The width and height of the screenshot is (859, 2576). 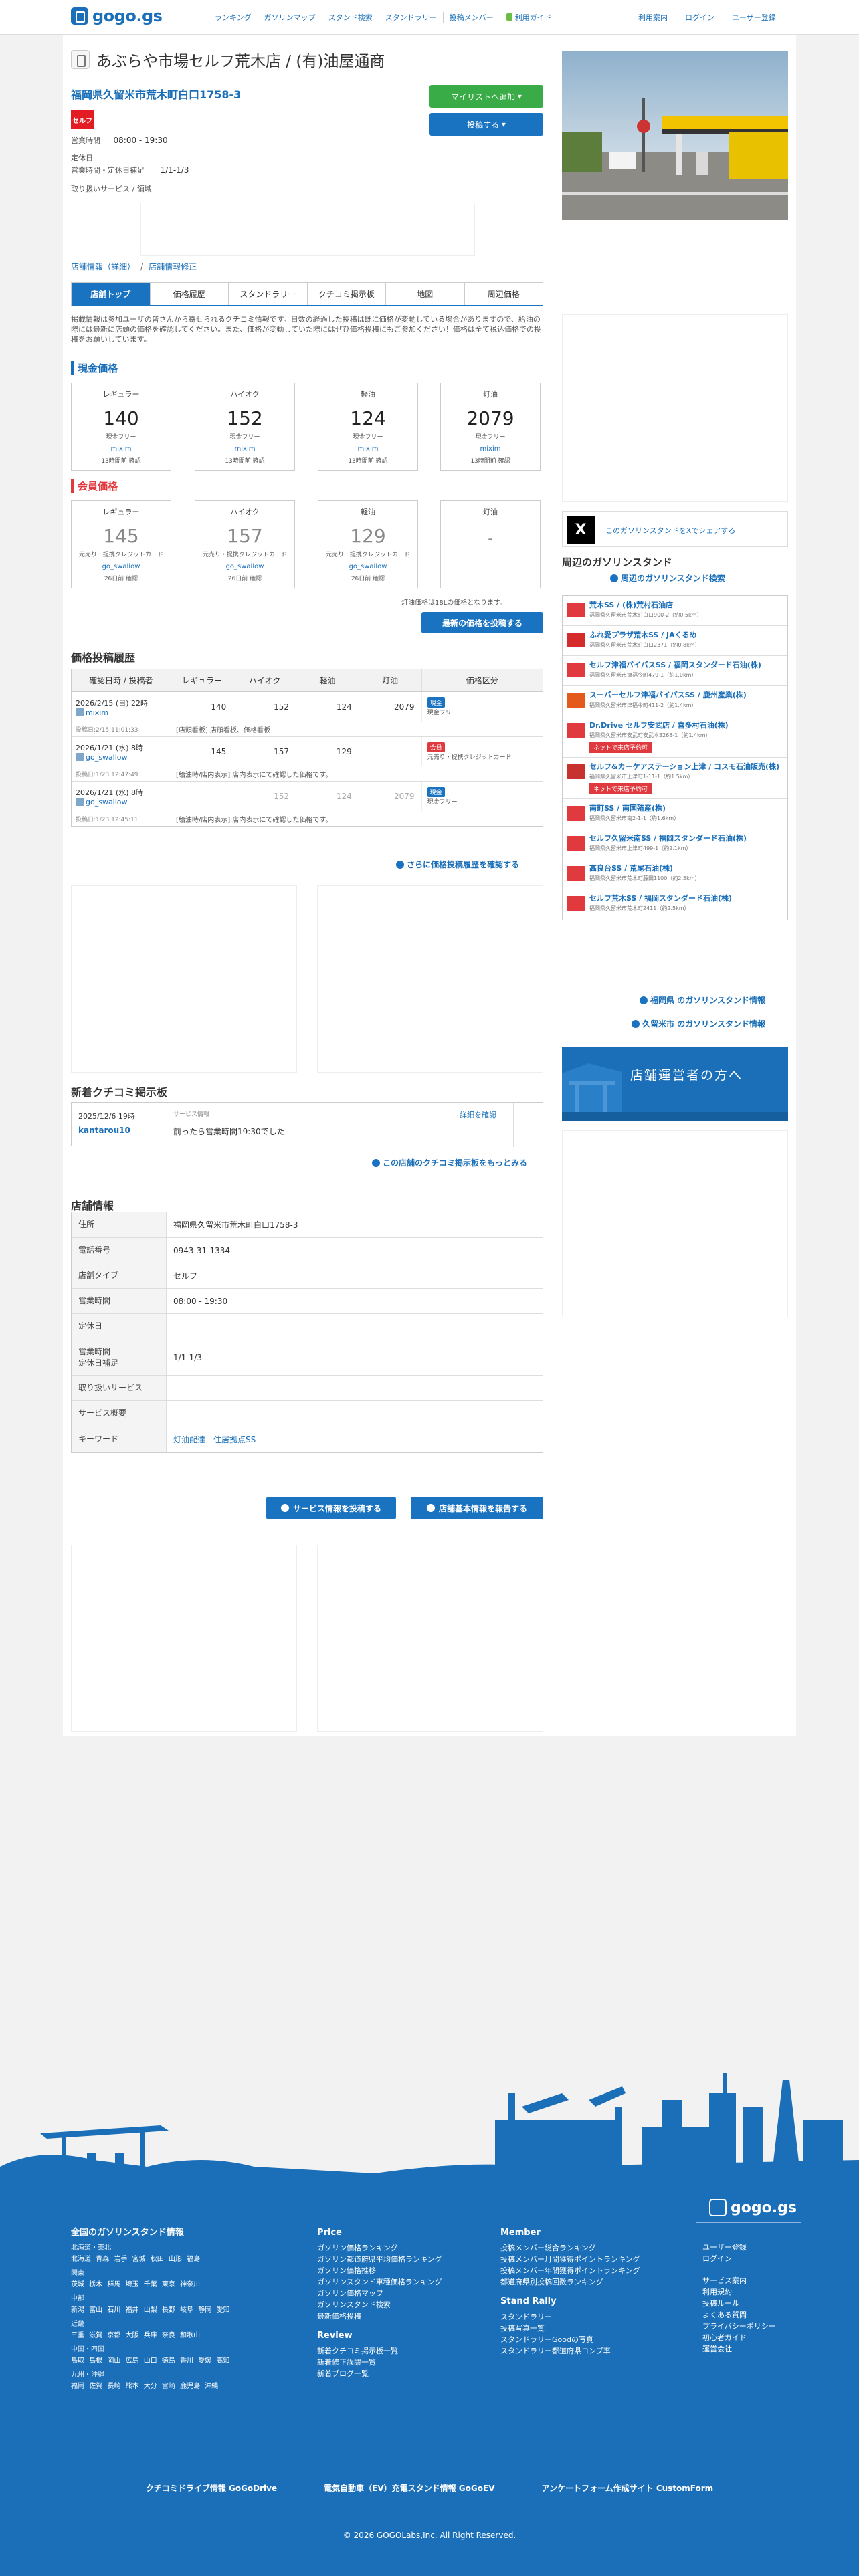 I want to click on more-history-link: さらに価格投稿履歴を確認する, so click(x=457, y=864).